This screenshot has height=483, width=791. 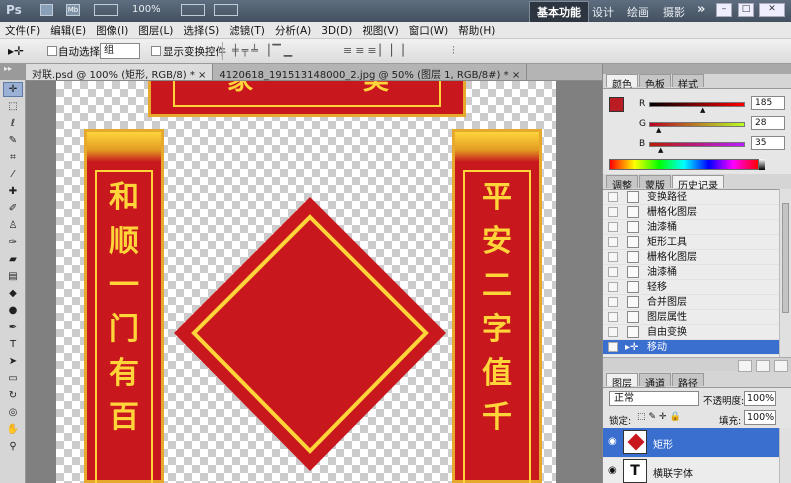 I want to click on distribute-buttons-icon: ≡≡≡▏▏▏, so click(x=378, y=50).